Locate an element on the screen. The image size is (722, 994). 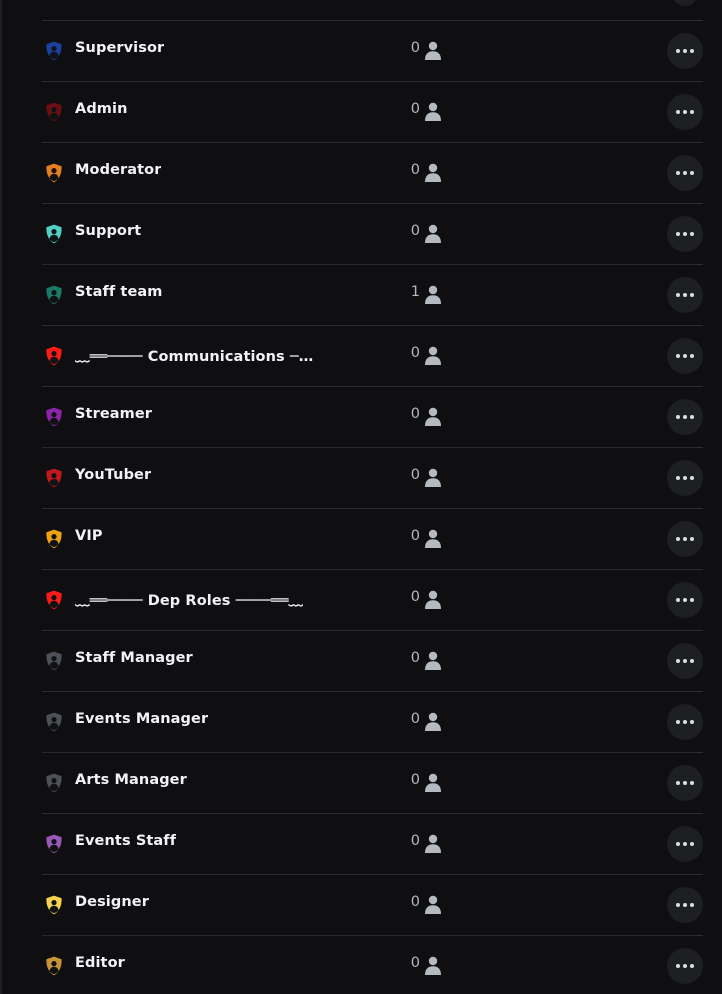
role-row: Staff Manager 0 is located at coordinates (372, 661).